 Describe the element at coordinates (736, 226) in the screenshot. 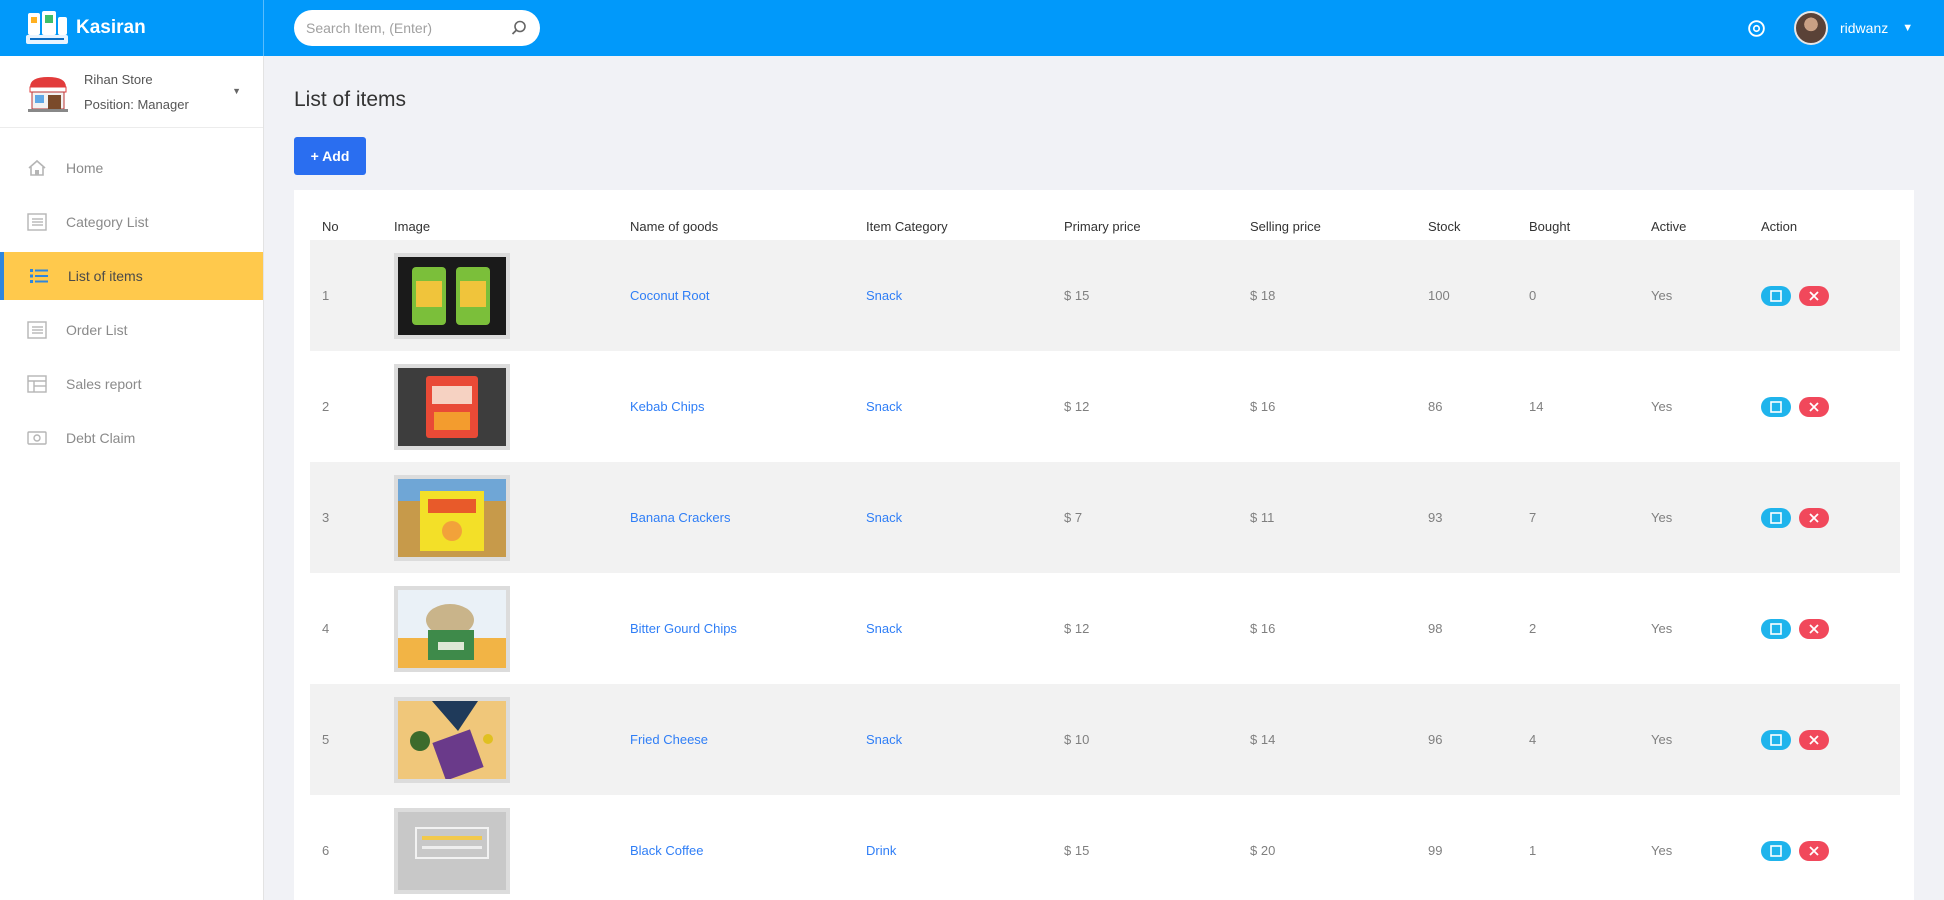

I see `column-header: Name of goods` at that location.